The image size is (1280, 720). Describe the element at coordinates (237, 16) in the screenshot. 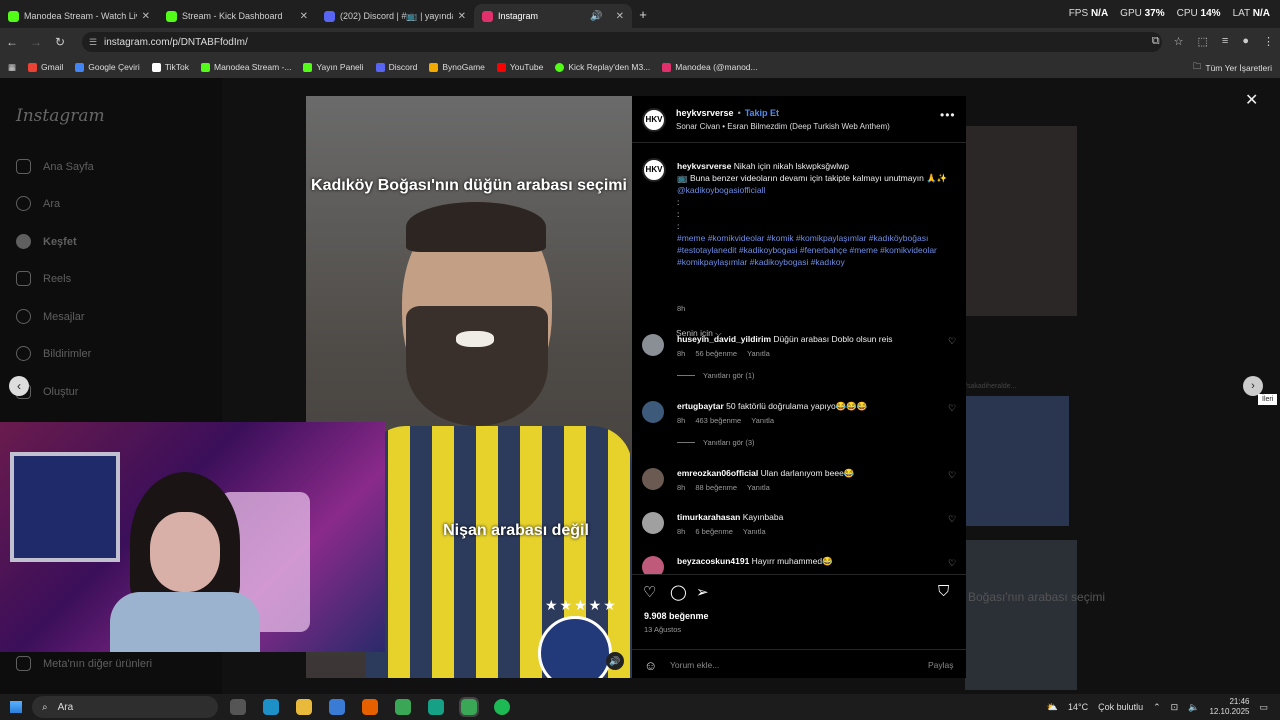

I see `tab-kick-dashboard: Stream - Kick Dashboard ✕` at that location.